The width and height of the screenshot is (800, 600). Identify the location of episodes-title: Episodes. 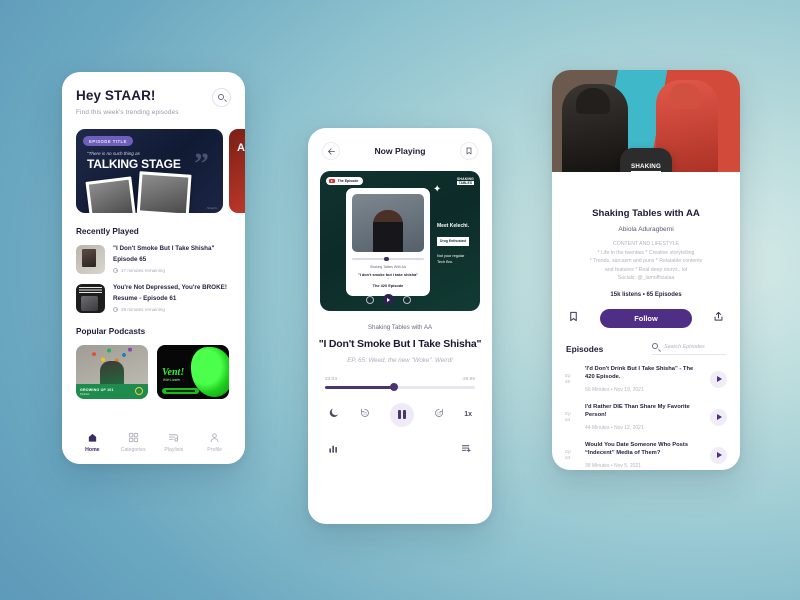
(585, 348).